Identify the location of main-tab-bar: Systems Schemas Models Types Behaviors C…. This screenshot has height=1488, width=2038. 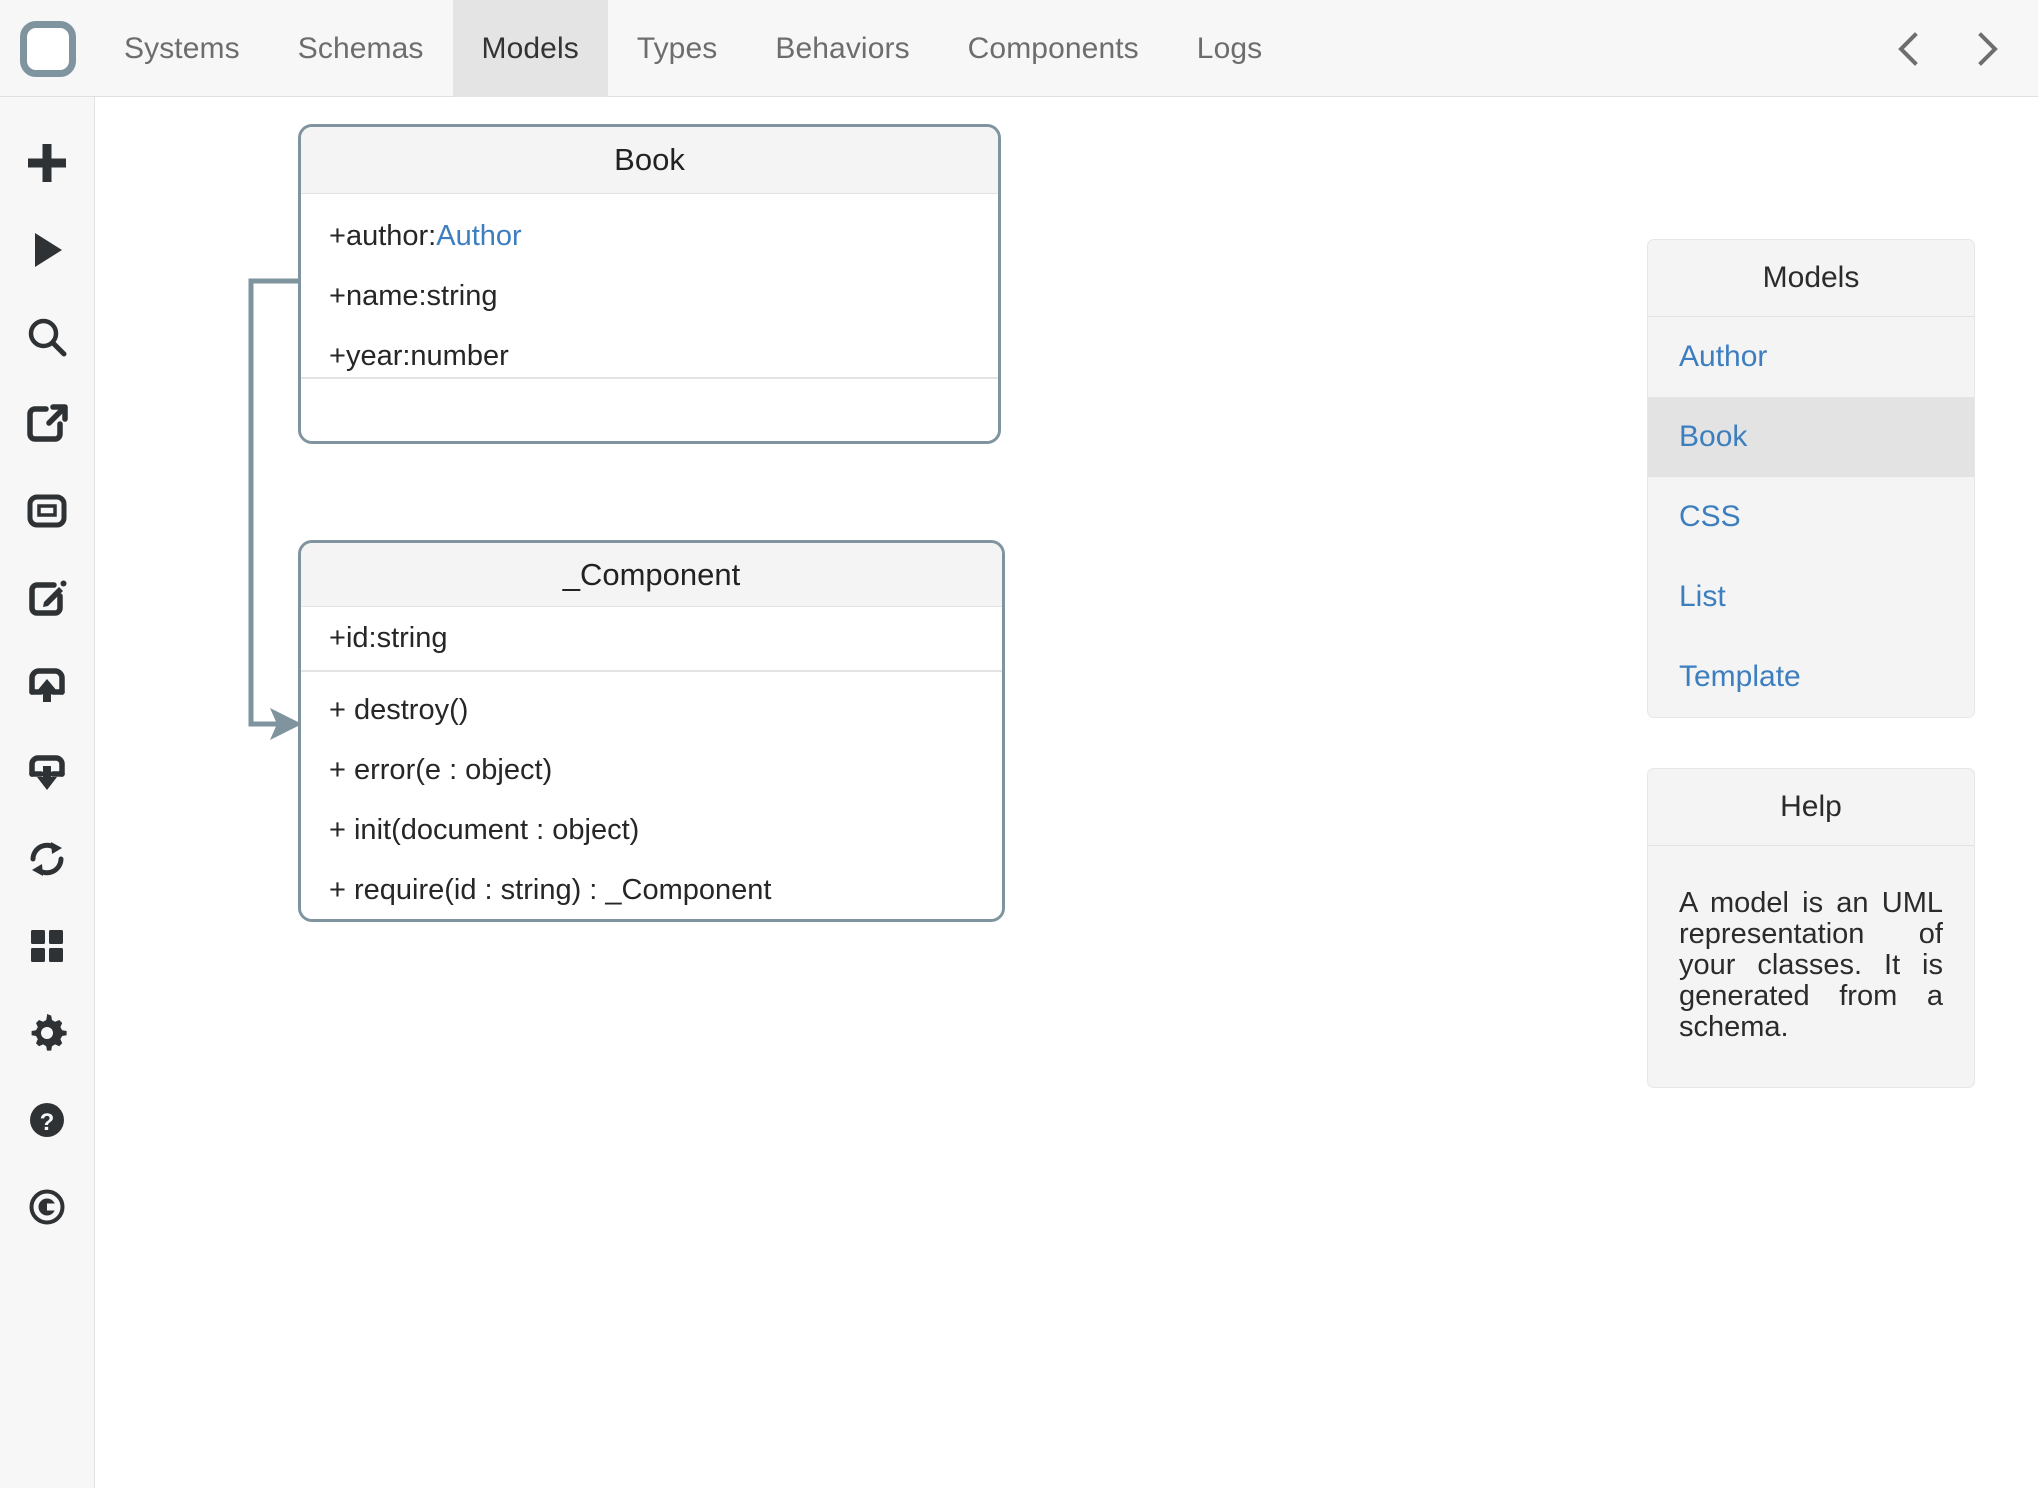
(693, 48).